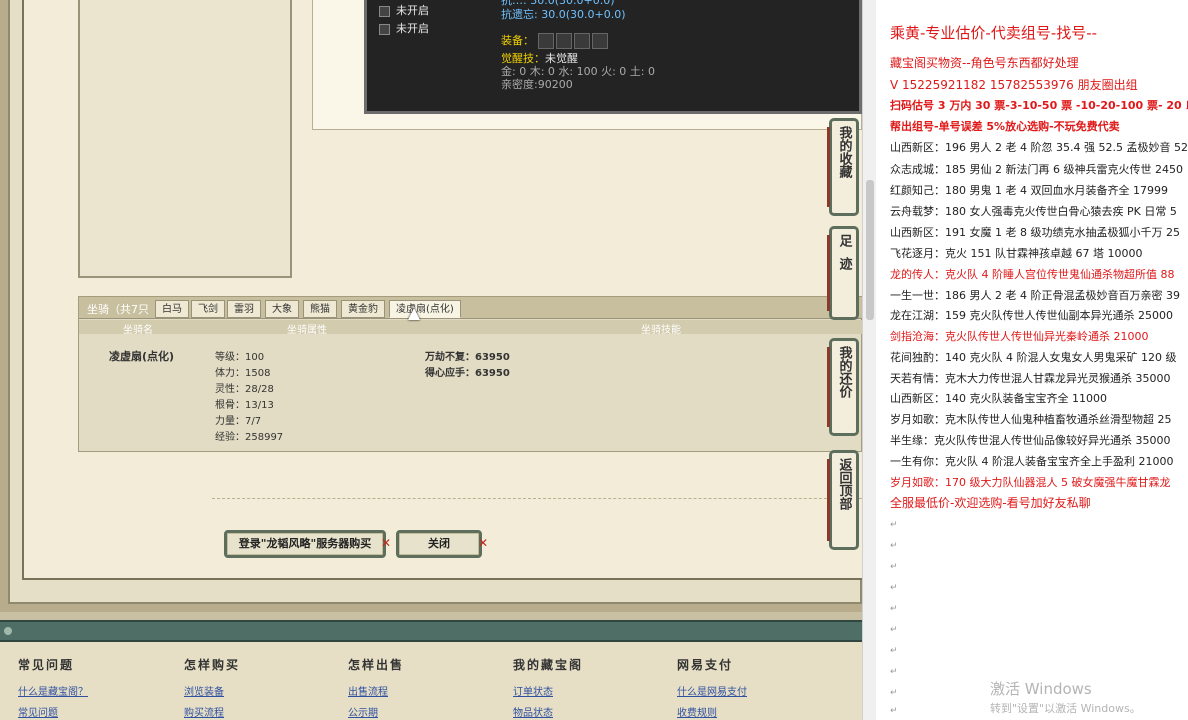  I want to click on tab-mount-2: 飞剑, so click(208, 309).